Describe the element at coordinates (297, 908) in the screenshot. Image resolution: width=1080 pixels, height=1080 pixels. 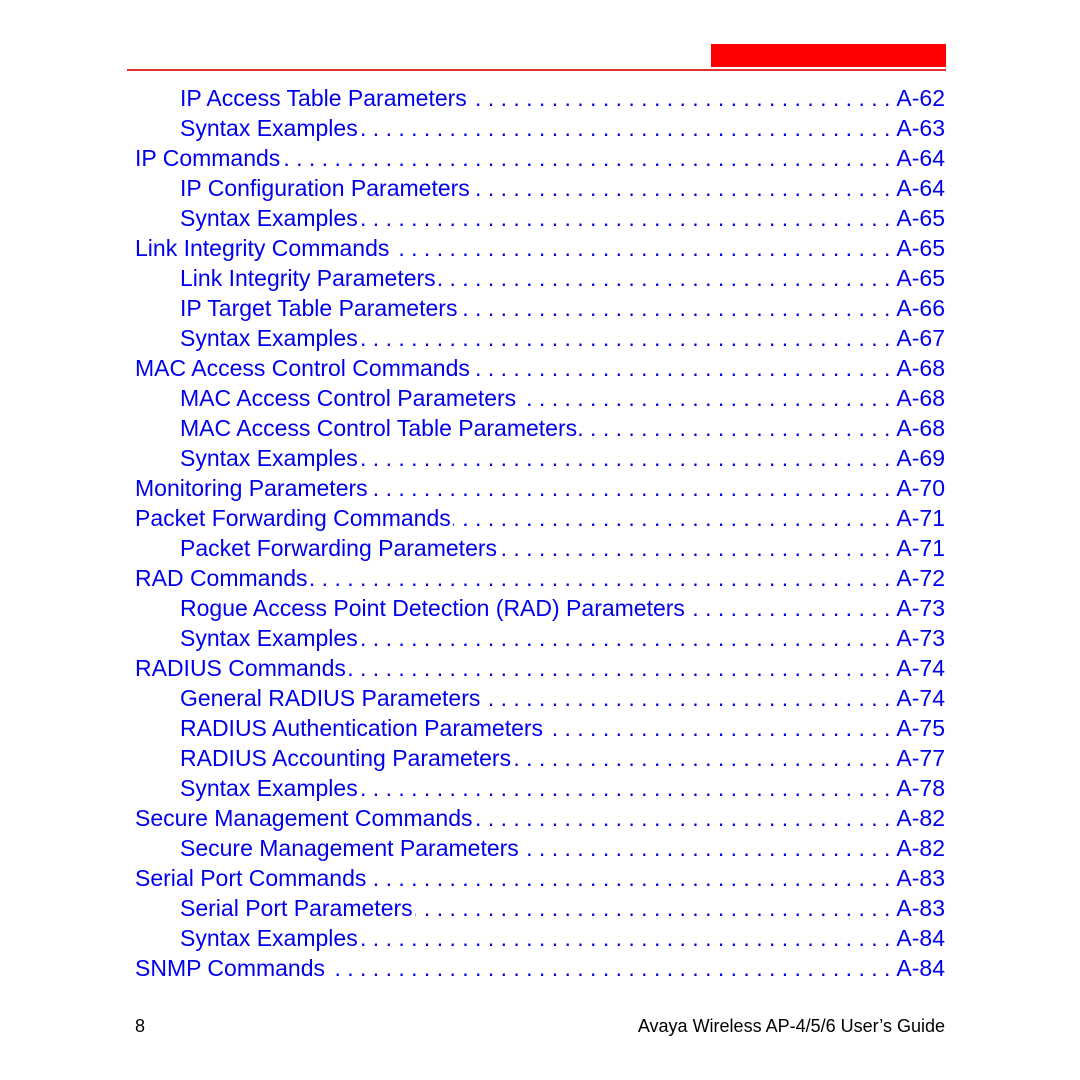
I see `toc-entry-title: Serial Port Parameters` at that location.